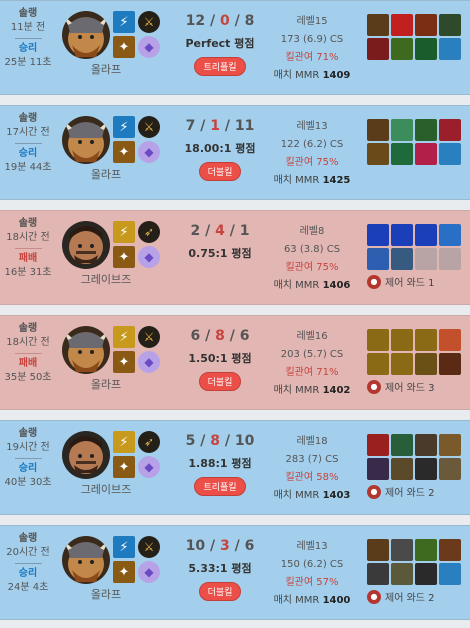 This screenshot has height=628, width=470. Describe the element at coordinates (312, 57) in the screenshot. I see `kill-participation: 킬관여 71%` at that location.